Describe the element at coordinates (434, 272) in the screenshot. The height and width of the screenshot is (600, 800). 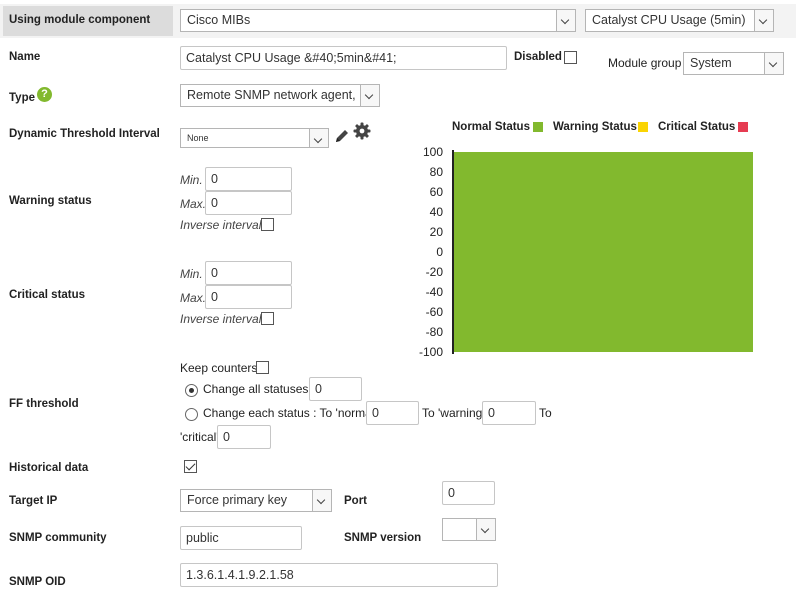
I see `y-tick-label: -20` at that location.